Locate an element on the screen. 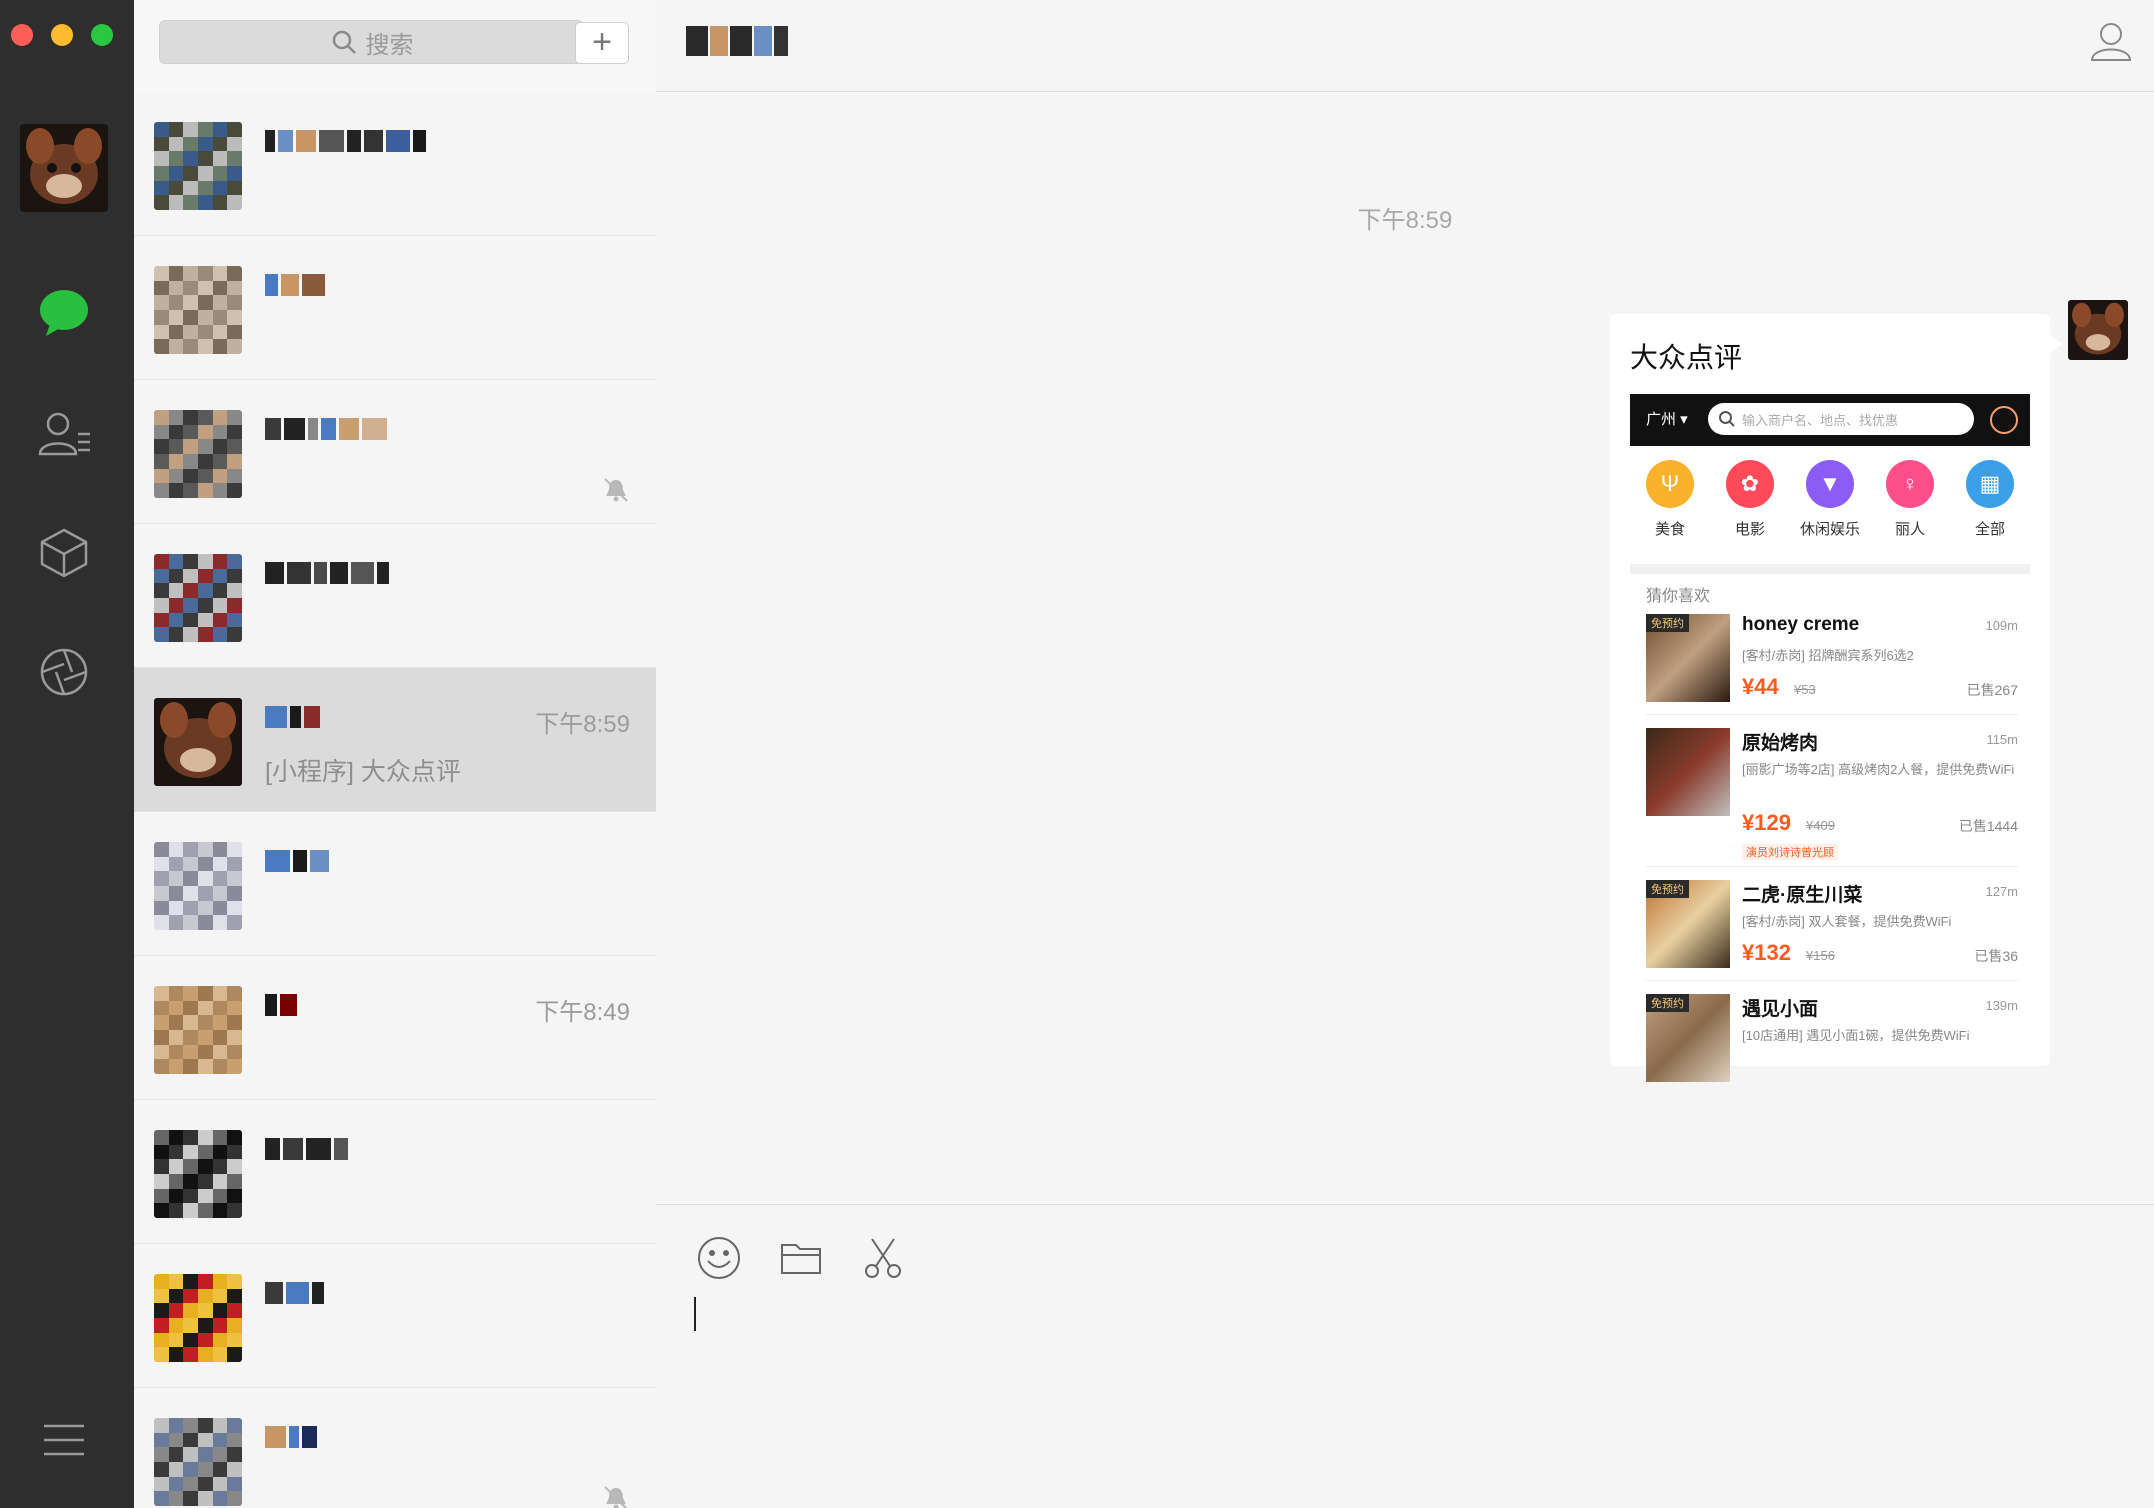 Image resolution: width=2154 pixels, height=1508 pixels. sidebar-rail is located at coordinates (67, 754).